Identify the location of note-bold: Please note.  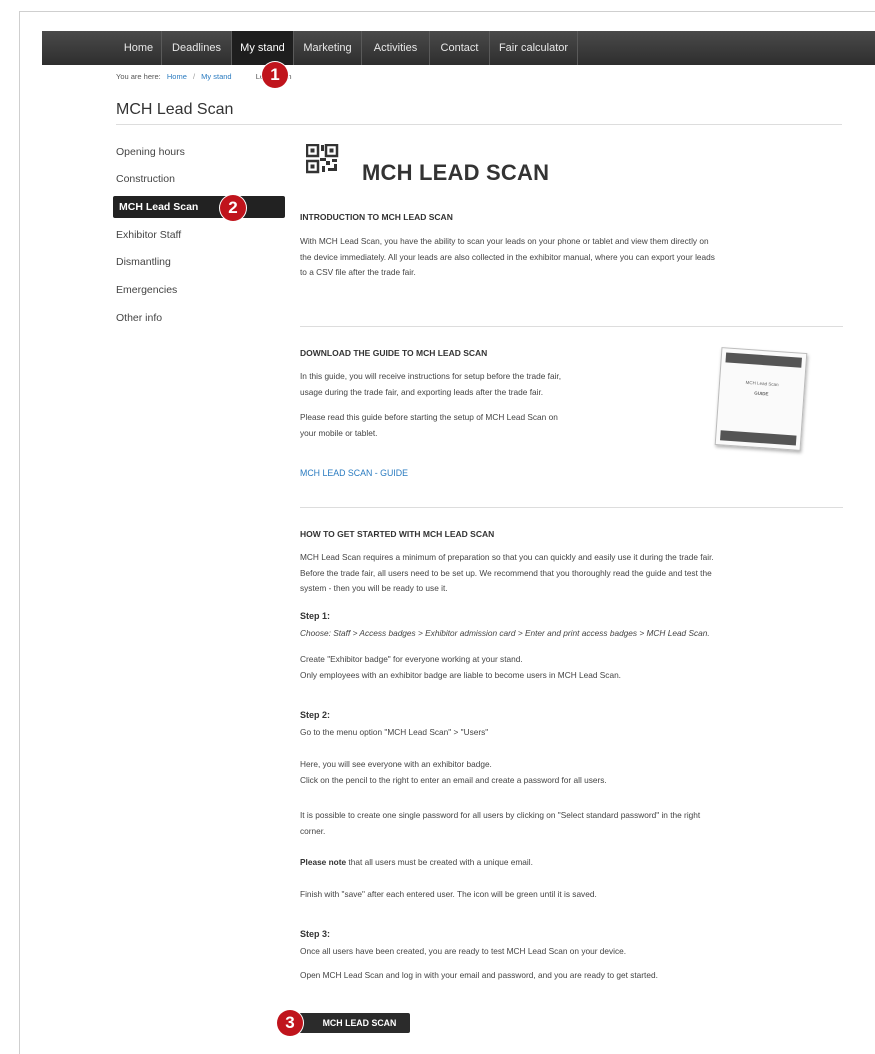
(323, 862).